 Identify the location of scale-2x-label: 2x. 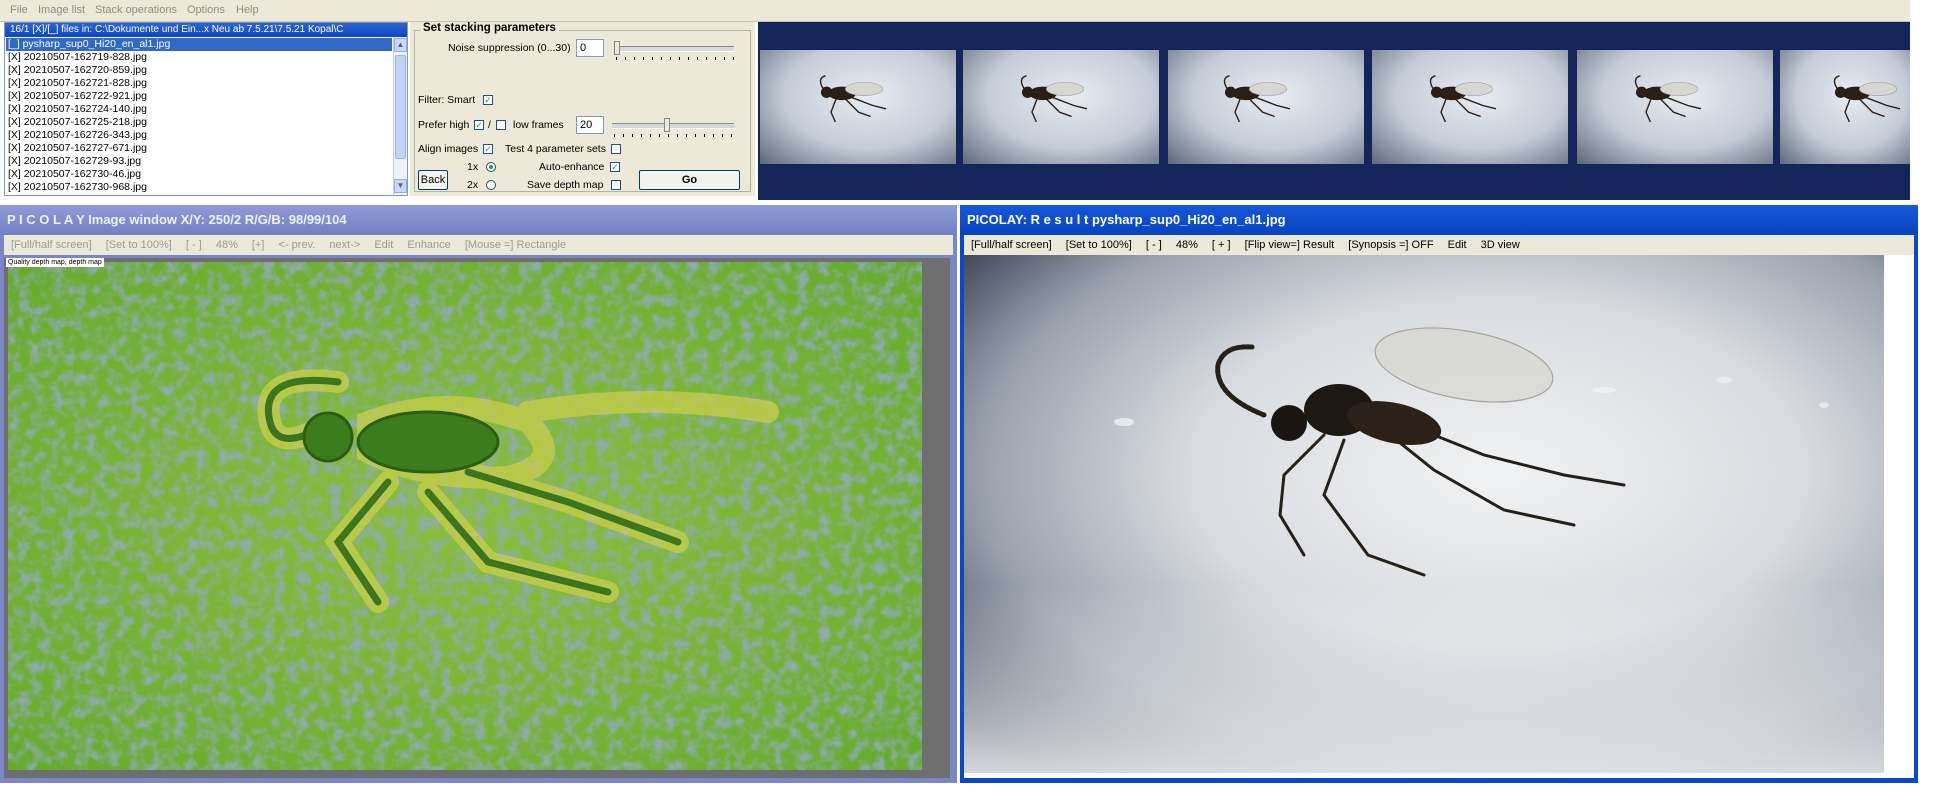
(473, 185).